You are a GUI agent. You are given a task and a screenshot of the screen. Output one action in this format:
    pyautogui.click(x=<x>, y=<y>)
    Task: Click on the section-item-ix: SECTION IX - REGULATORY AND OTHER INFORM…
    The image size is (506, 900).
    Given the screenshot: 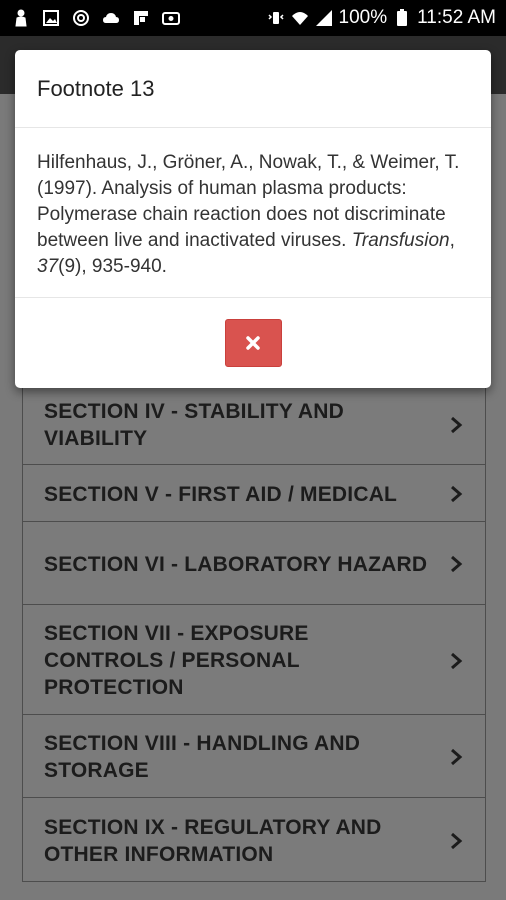 What is the action you would take?
    pyautogui.click(x=254, y=840)
    